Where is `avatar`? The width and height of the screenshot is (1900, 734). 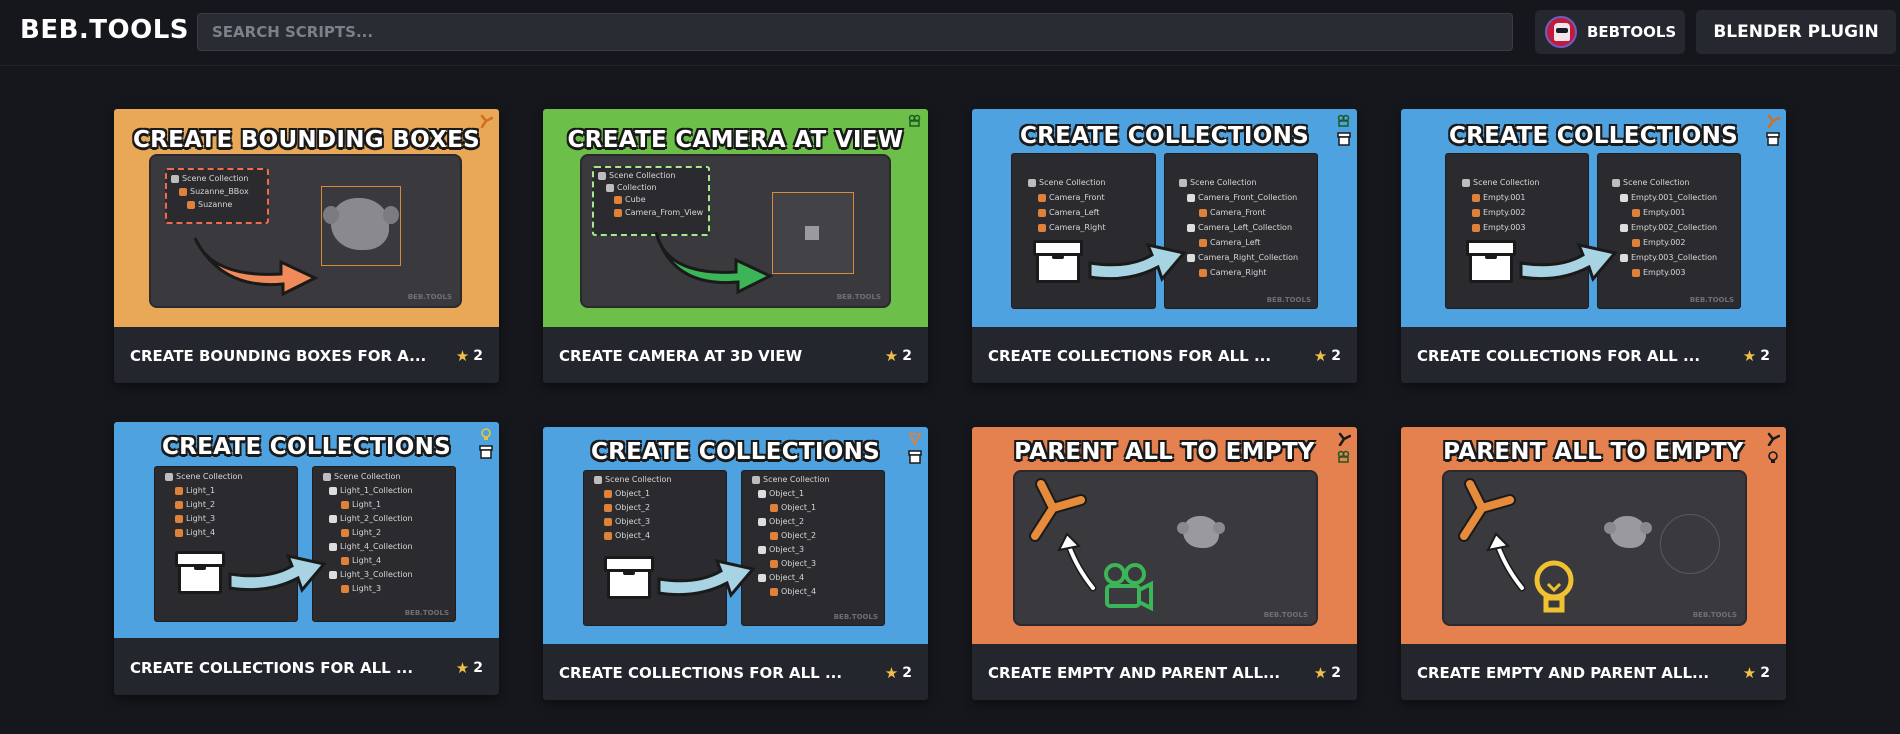
avatar is located at coordinates (1561, 32).